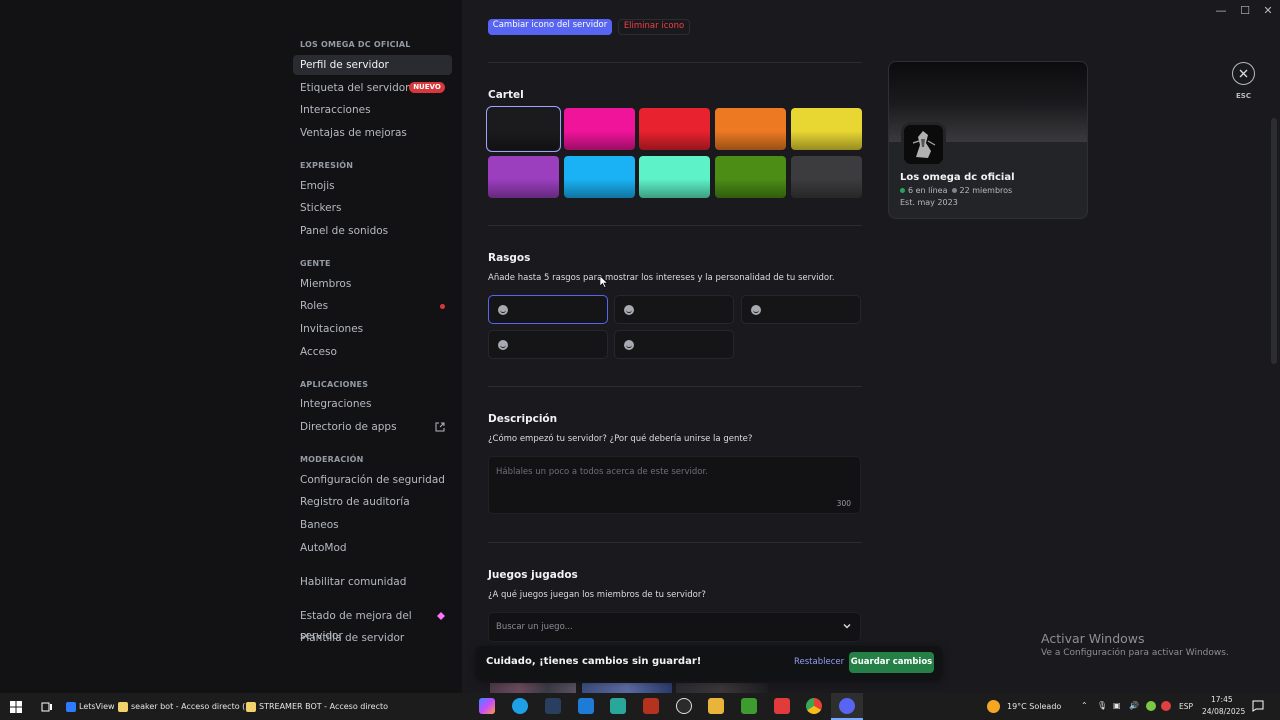 The height and width of the screenshot is (720, 1280). Describe the element at coordinates (553, 706) in the screenshot. I see `steam-icon` at that location.